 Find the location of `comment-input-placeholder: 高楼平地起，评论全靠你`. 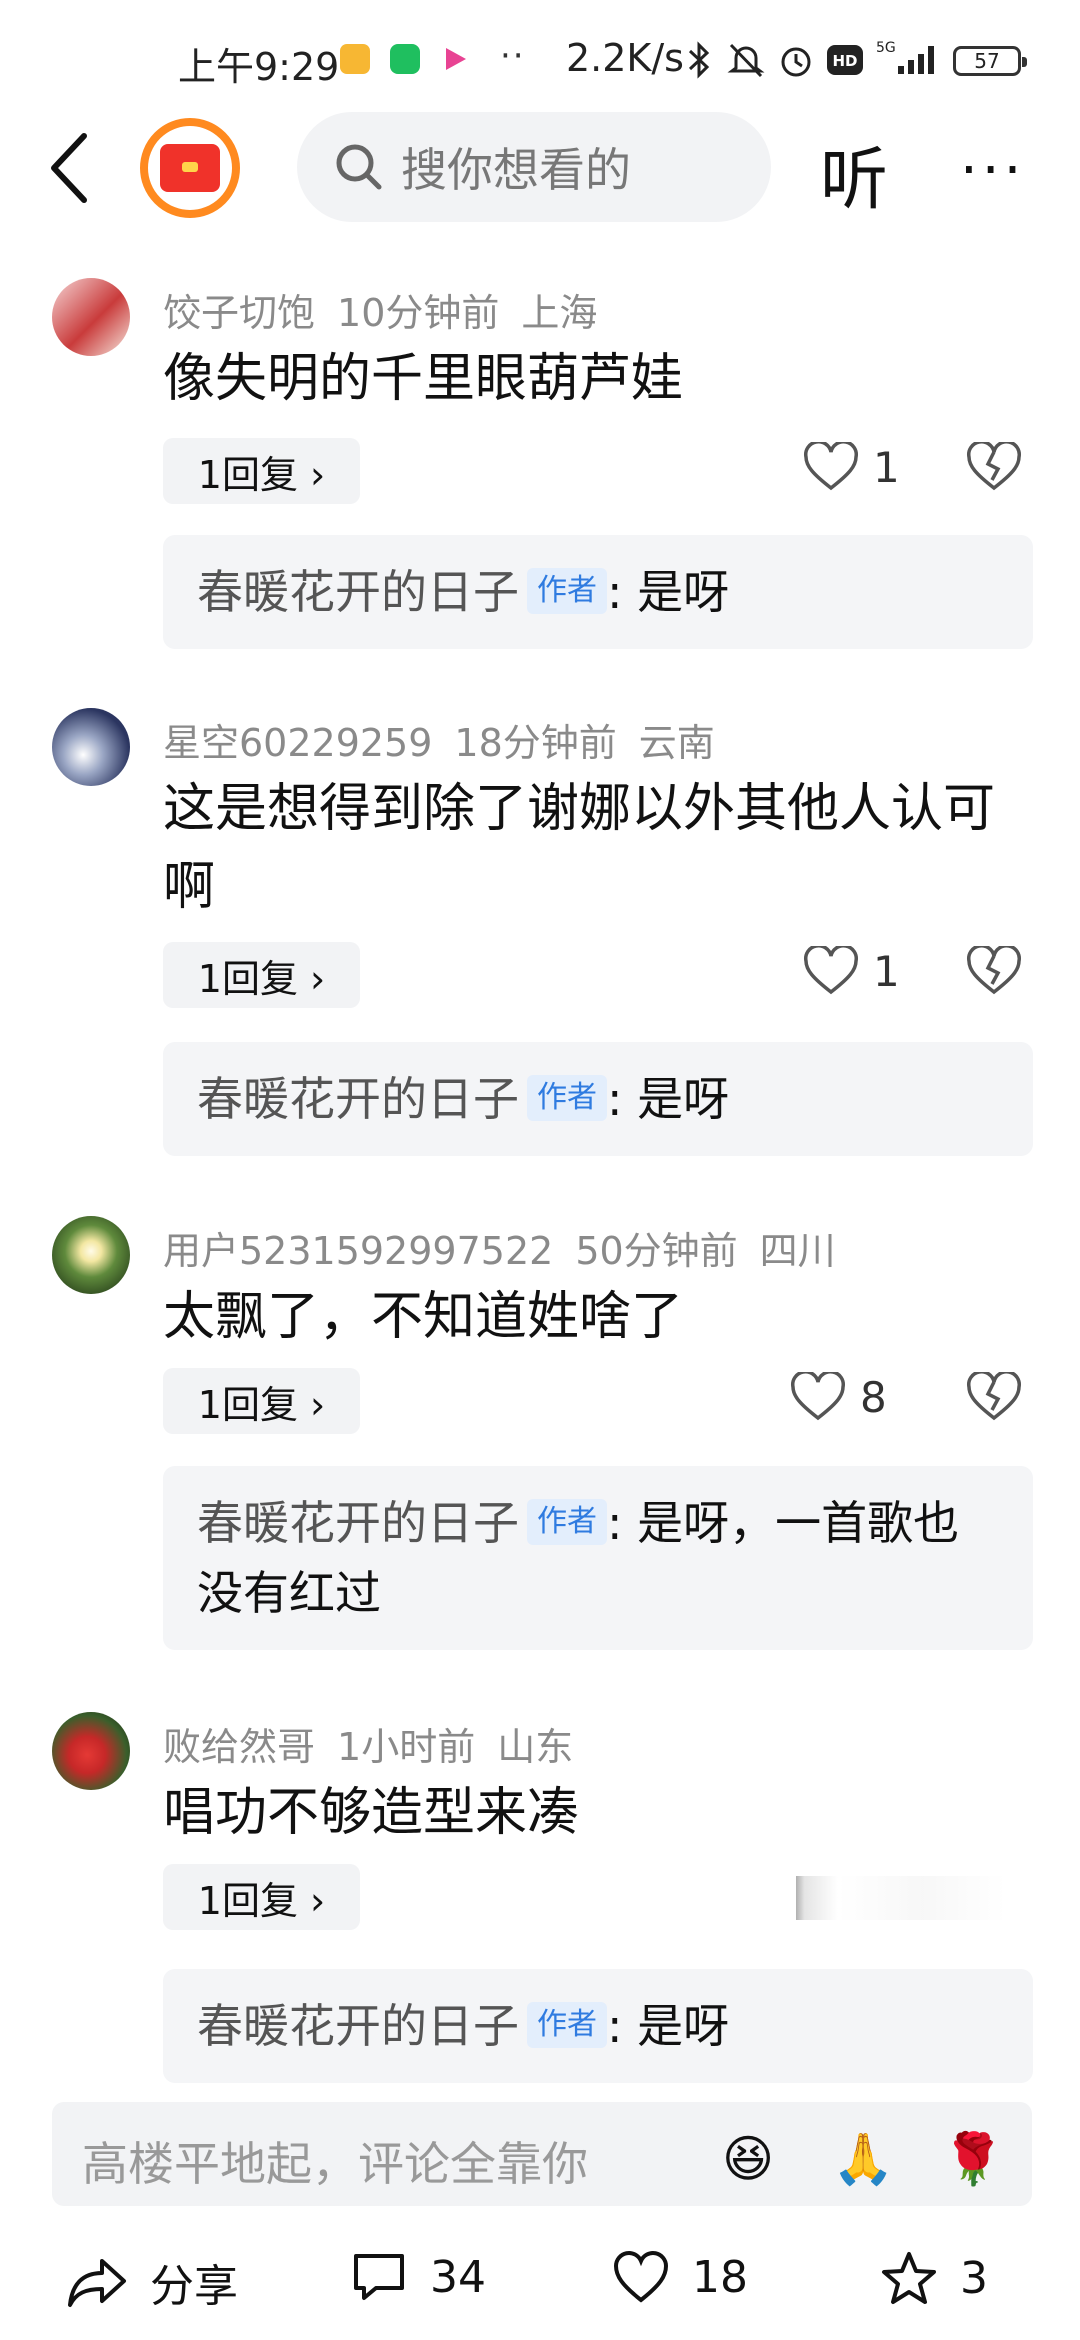

comment-input-placeholder: 高楼平地起，评论全靠你 is located at coordinates (335, 2164).